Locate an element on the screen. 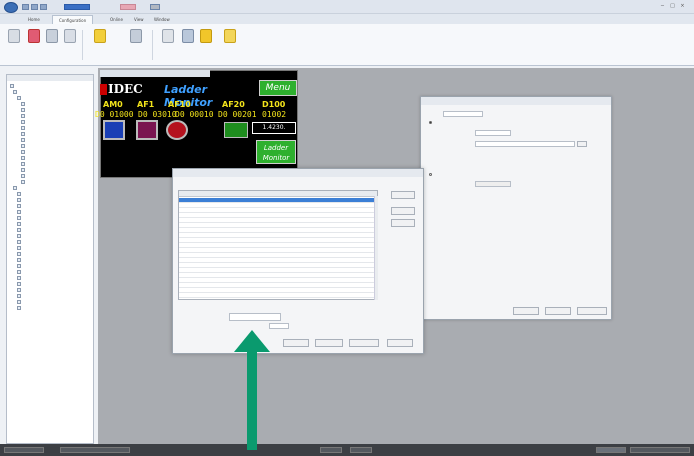 This screenshot has height=456, width=694. project-button is located at coordinates (52, 43).